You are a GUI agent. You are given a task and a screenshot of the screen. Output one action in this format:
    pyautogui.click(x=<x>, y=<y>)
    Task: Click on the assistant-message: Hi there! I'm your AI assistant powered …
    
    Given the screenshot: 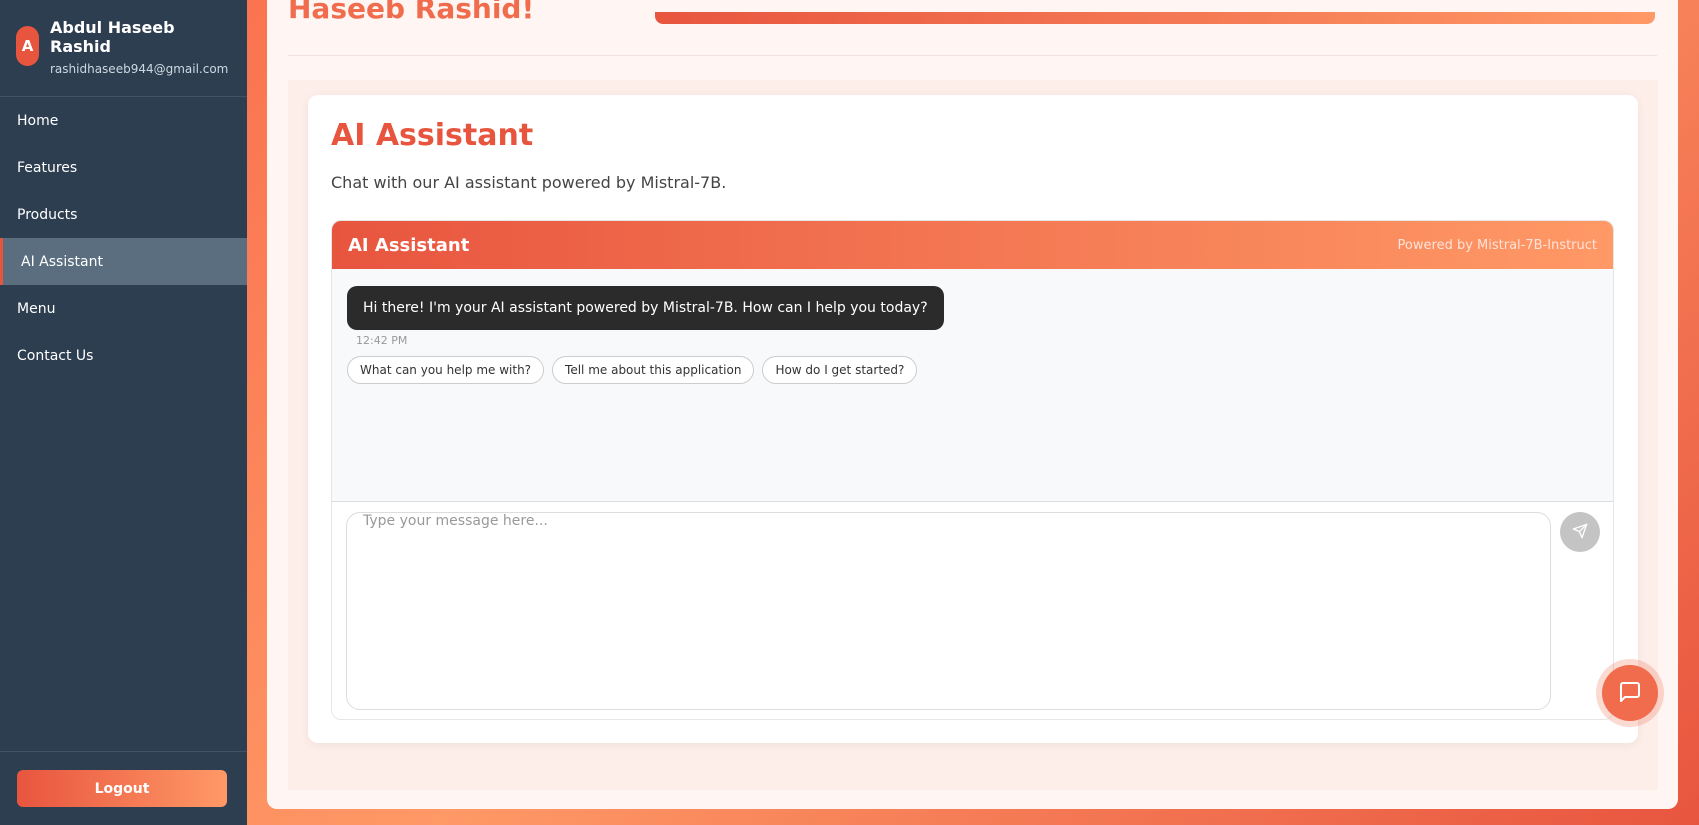 What is the action you would take?
    pyautogui.click(x=645, y=308)
    